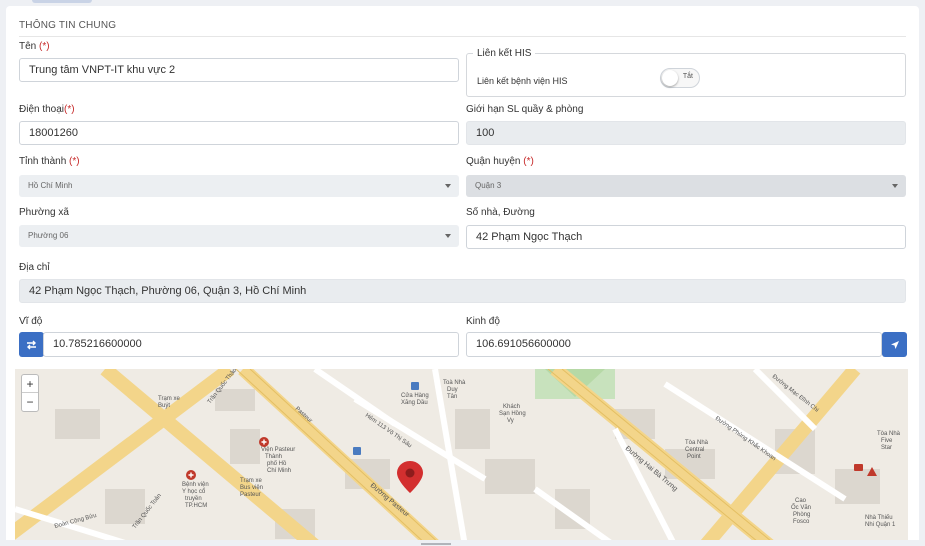 This screenshot has height=546, width=925. I want to click on svg-text: Fosco, so click(801, 522).